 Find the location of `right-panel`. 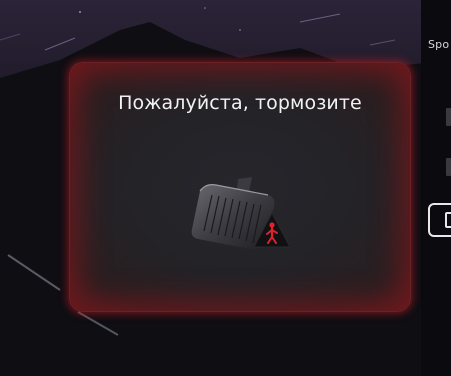

right-panel is located at coordinates (436, 188).